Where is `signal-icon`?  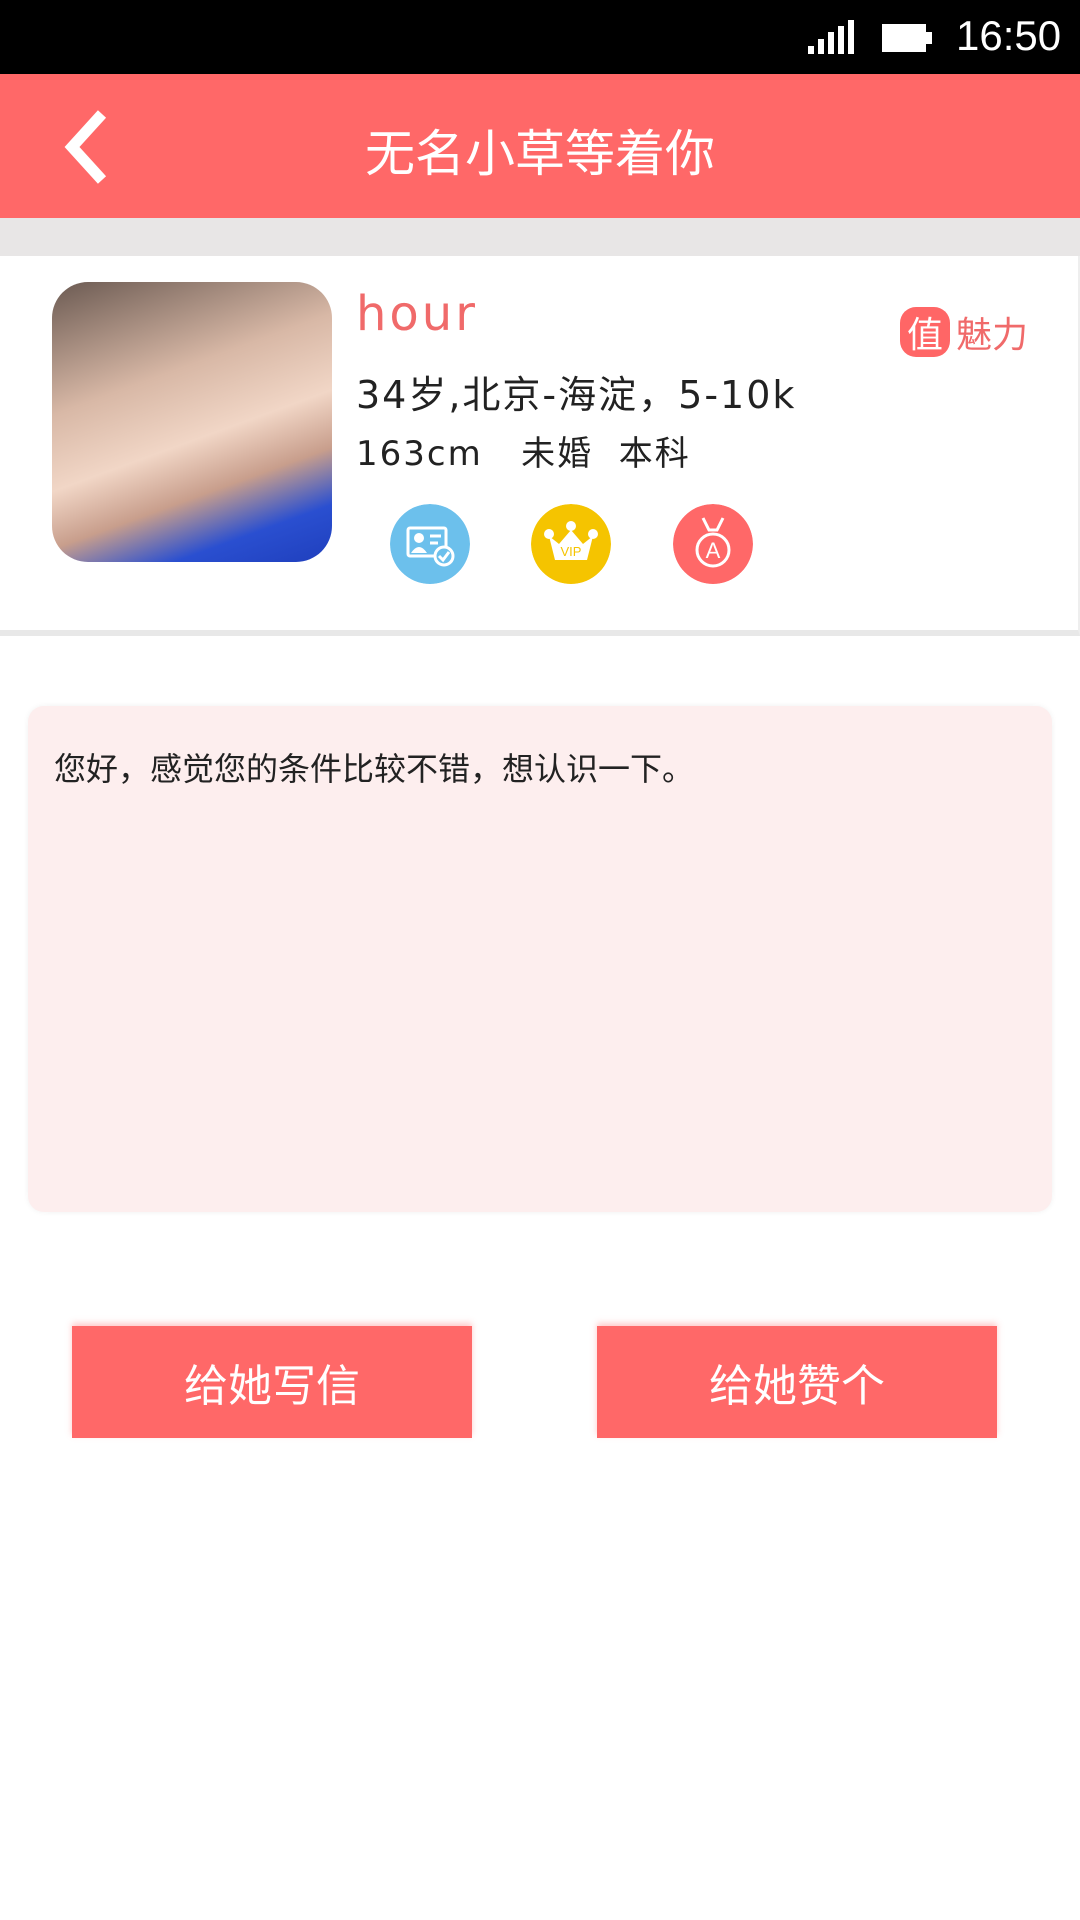 signal-icon is located at coordinates (831, 37).